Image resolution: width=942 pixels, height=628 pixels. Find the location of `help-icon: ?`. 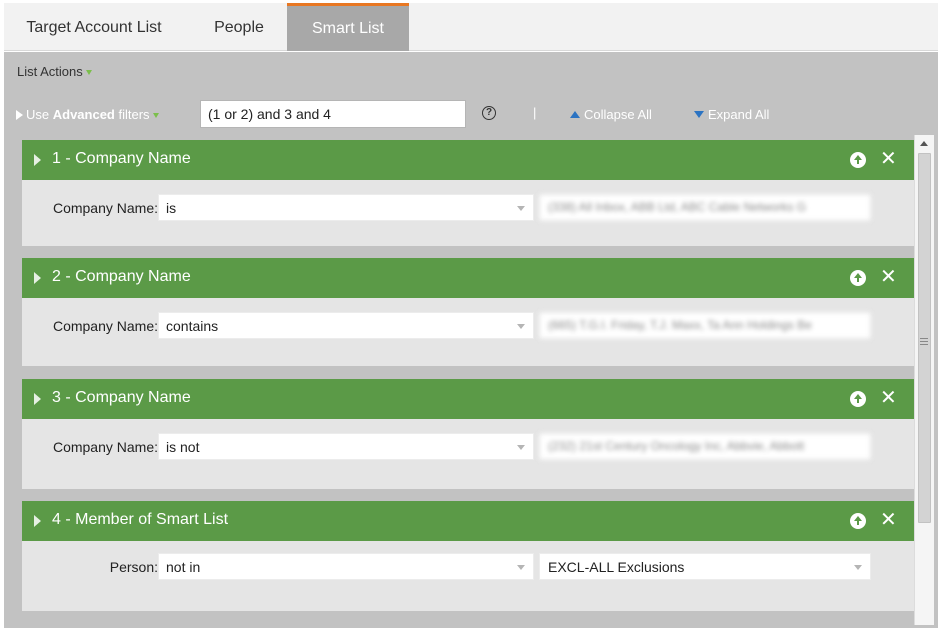

help-icon: ? is located at coordinates (489, 113).